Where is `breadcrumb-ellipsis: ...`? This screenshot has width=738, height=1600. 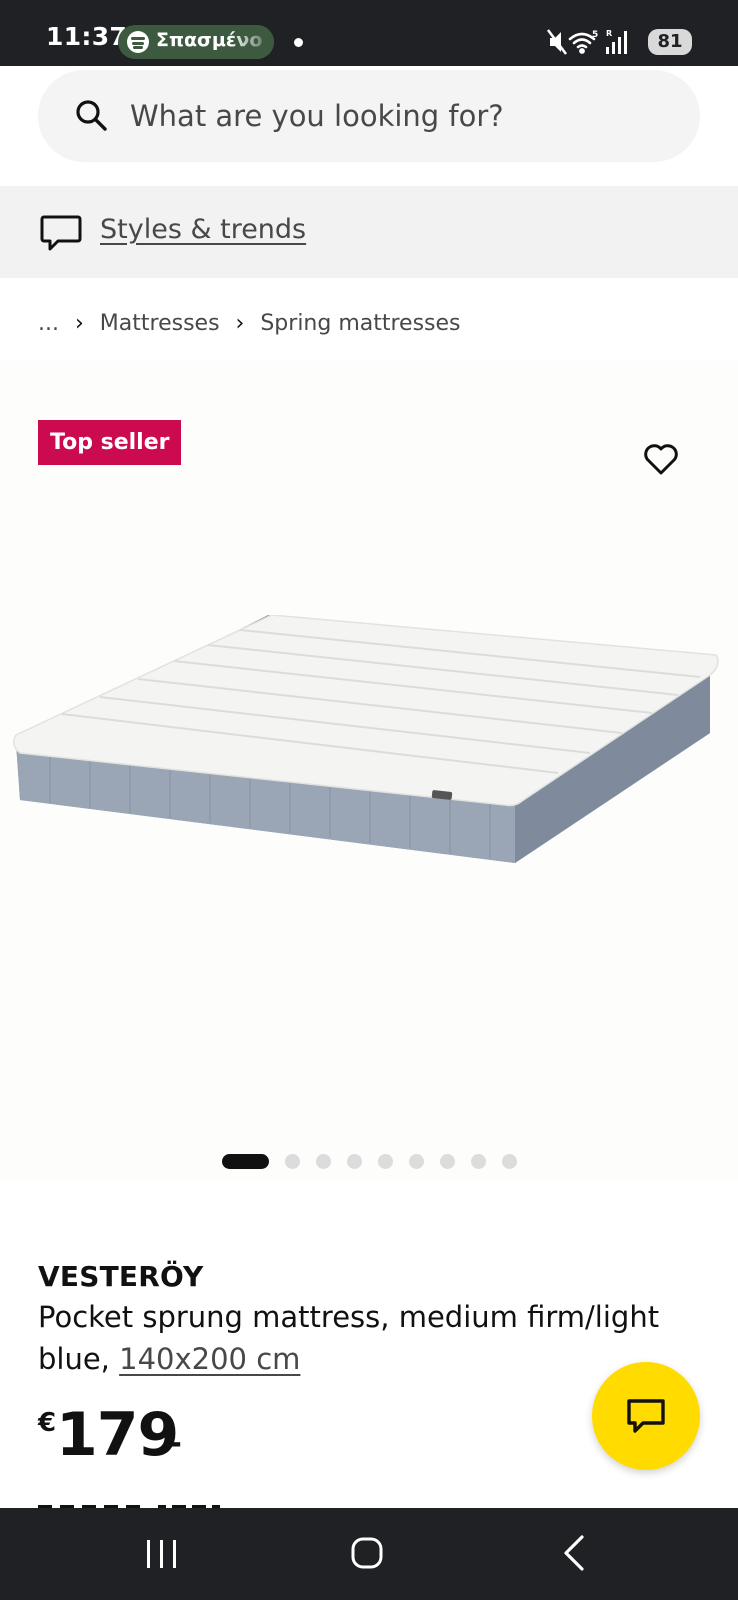 breadcrumb-ellipsis: ... is located at coordinates (48, 323).